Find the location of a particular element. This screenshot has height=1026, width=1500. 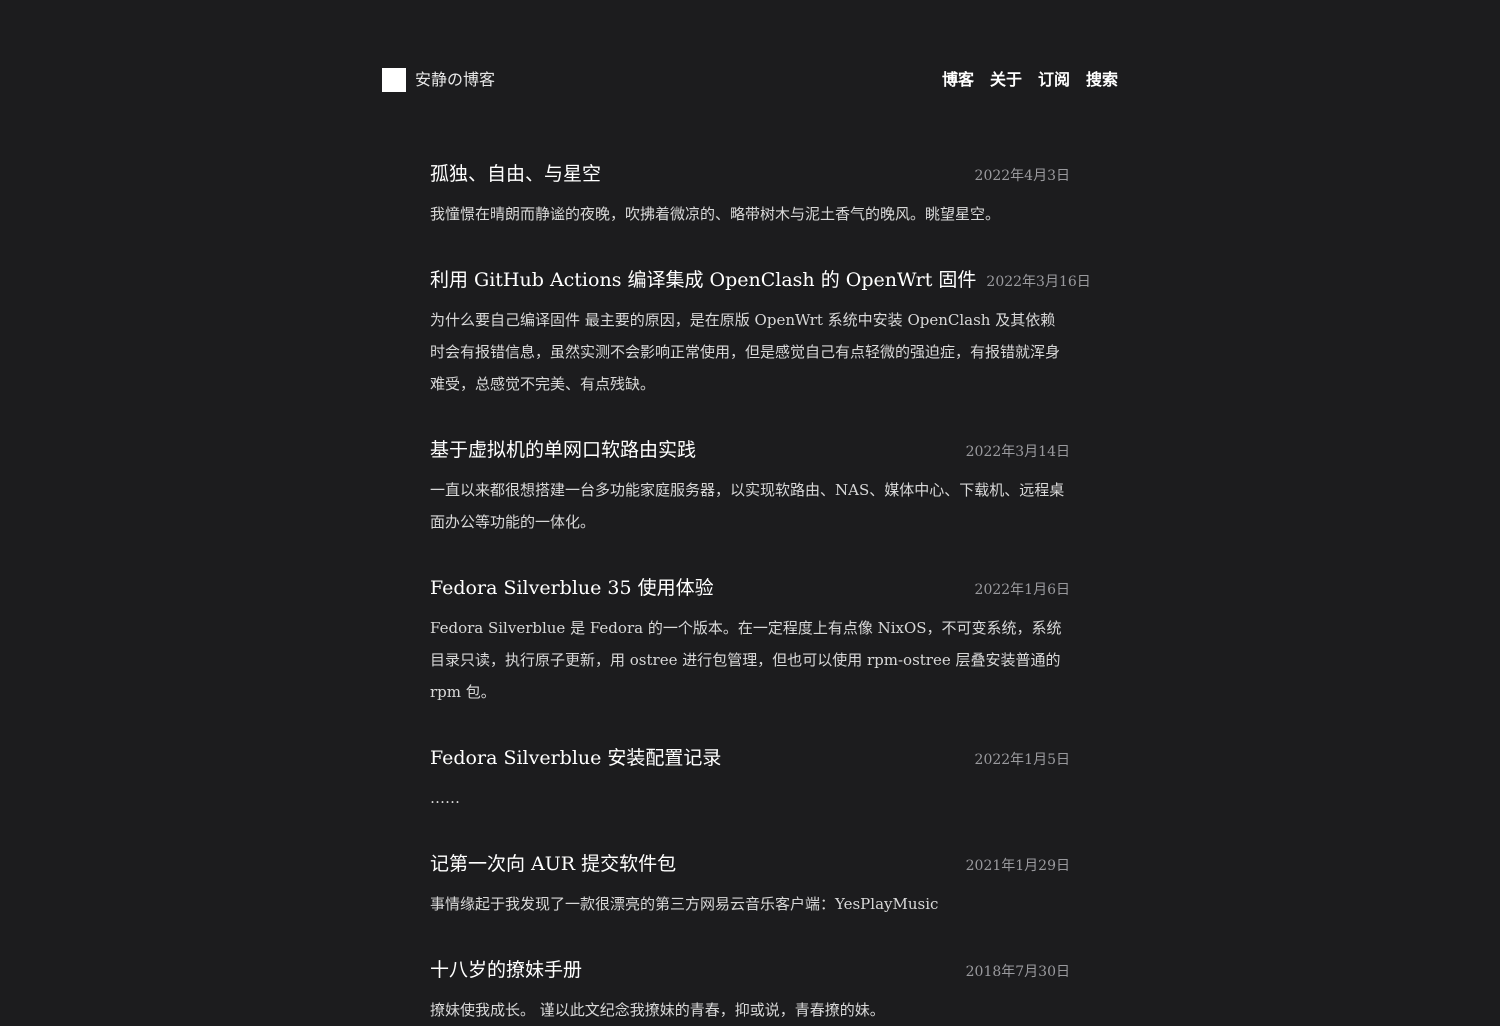

post-header: Fedora Silverblue 安装配置记录 2022年1月5日 is located at coordinates (750, 758).